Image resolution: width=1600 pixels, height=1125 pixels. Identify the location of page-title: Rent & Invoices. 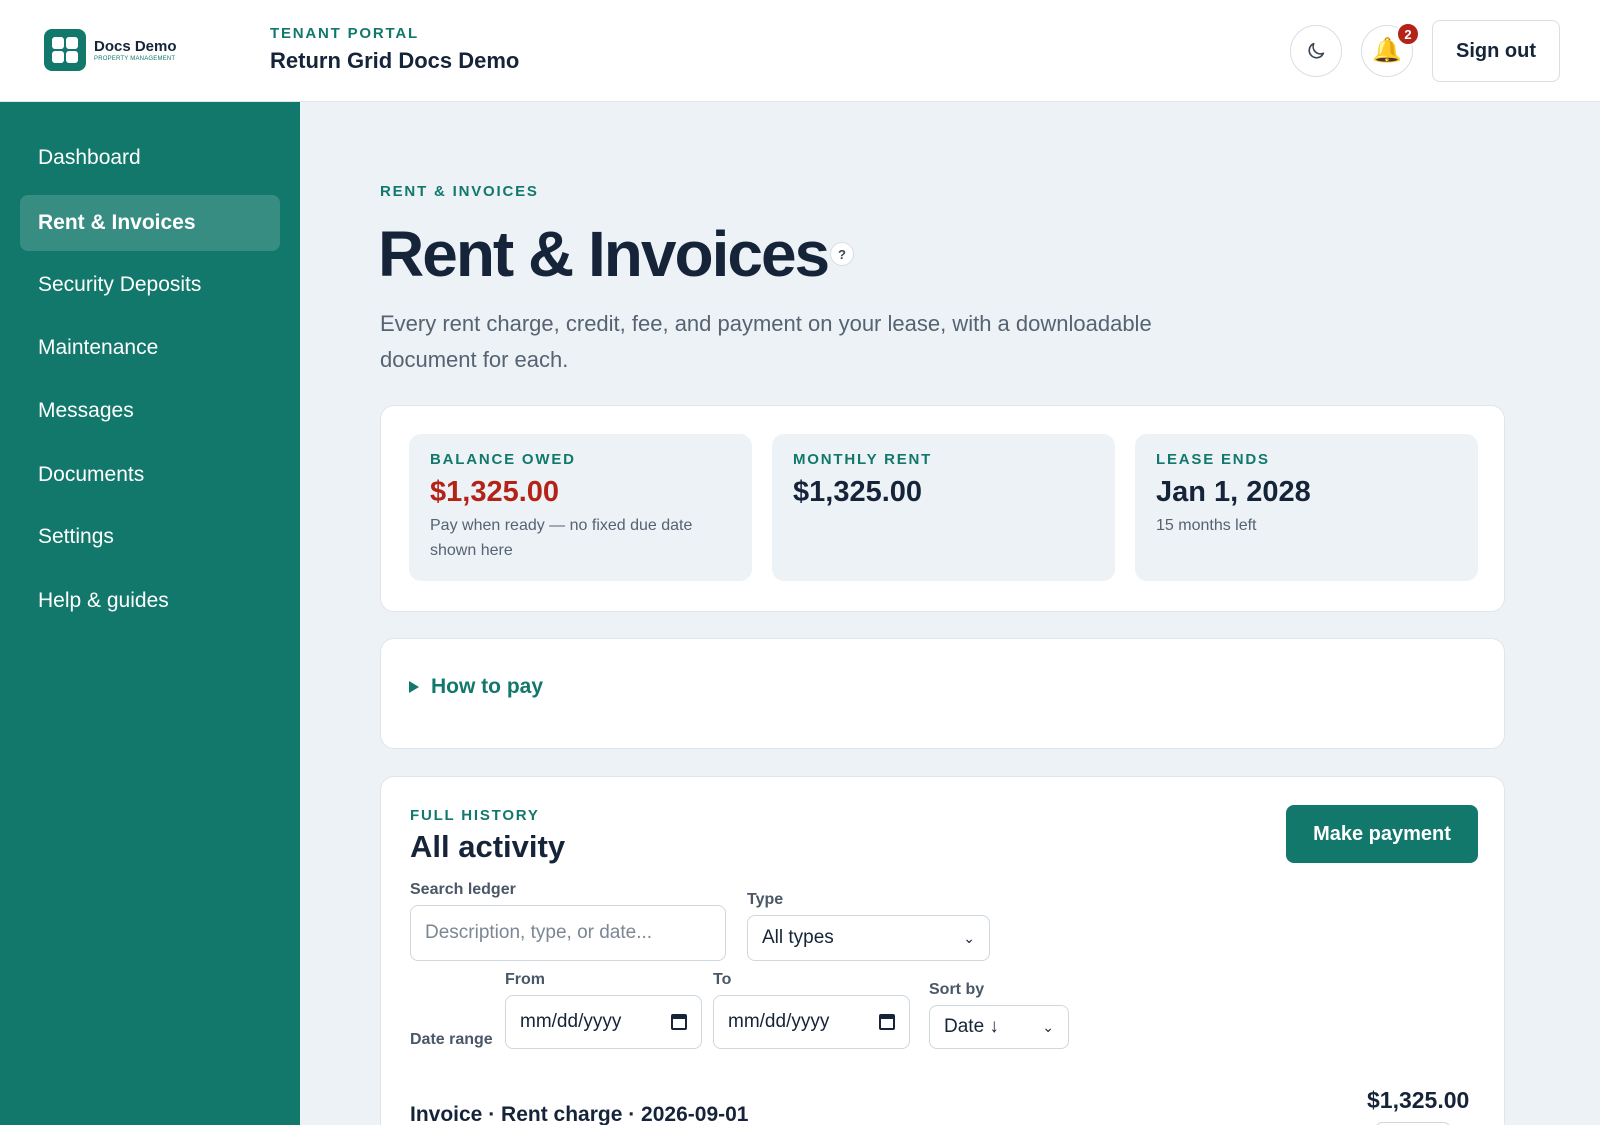
(604, 254).